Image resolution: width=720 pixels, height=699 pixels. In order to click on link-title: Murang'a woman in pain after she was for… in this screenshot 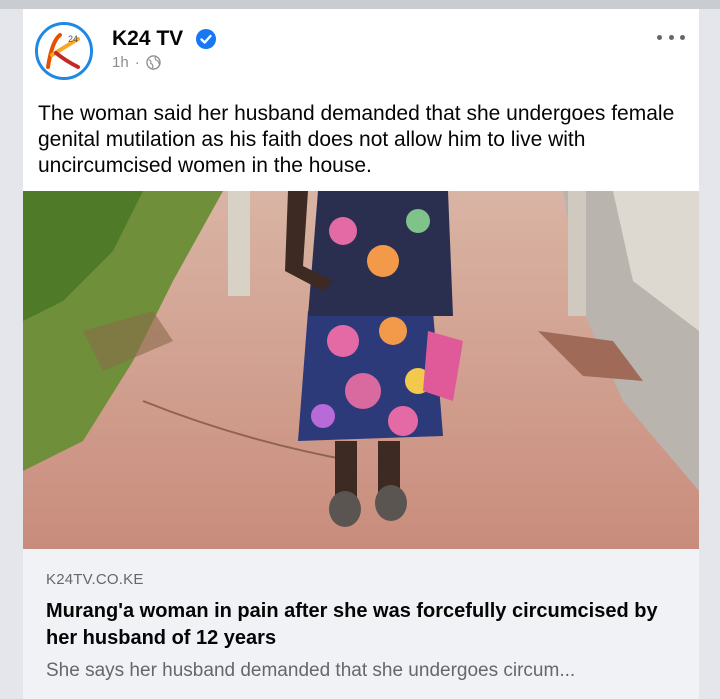, I will do `click(366, 625)`.